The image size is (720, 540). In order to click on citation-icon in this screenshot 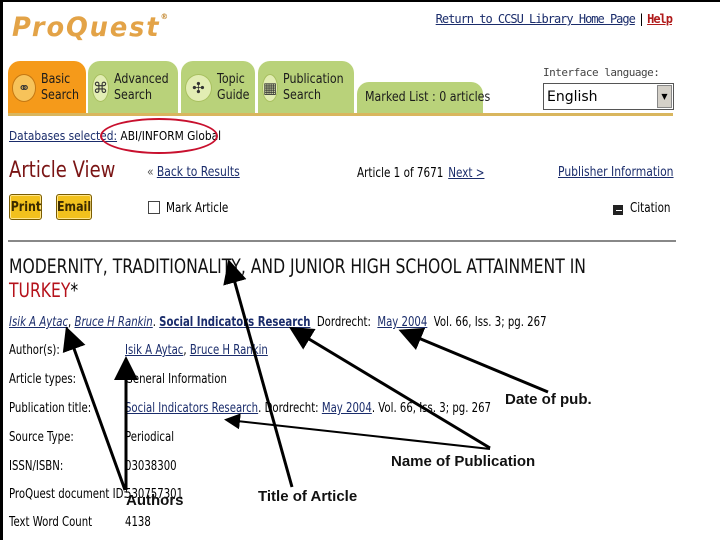, I will do `click(618, 210)`.